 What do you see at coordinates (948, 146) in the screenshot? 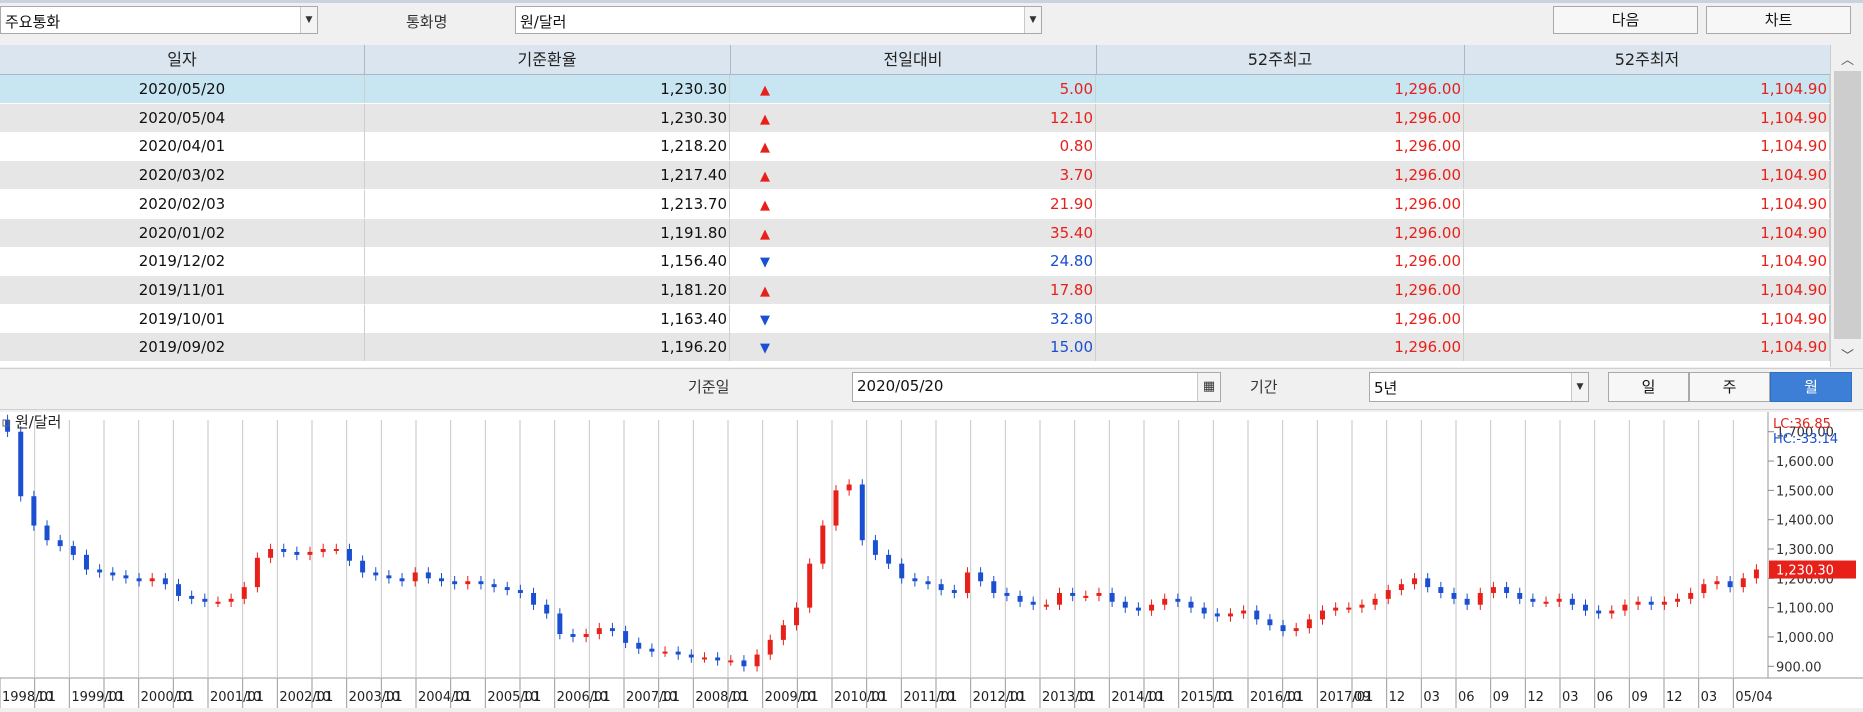
I see `cell-change: 0.80` at bounding box center [948, 146].